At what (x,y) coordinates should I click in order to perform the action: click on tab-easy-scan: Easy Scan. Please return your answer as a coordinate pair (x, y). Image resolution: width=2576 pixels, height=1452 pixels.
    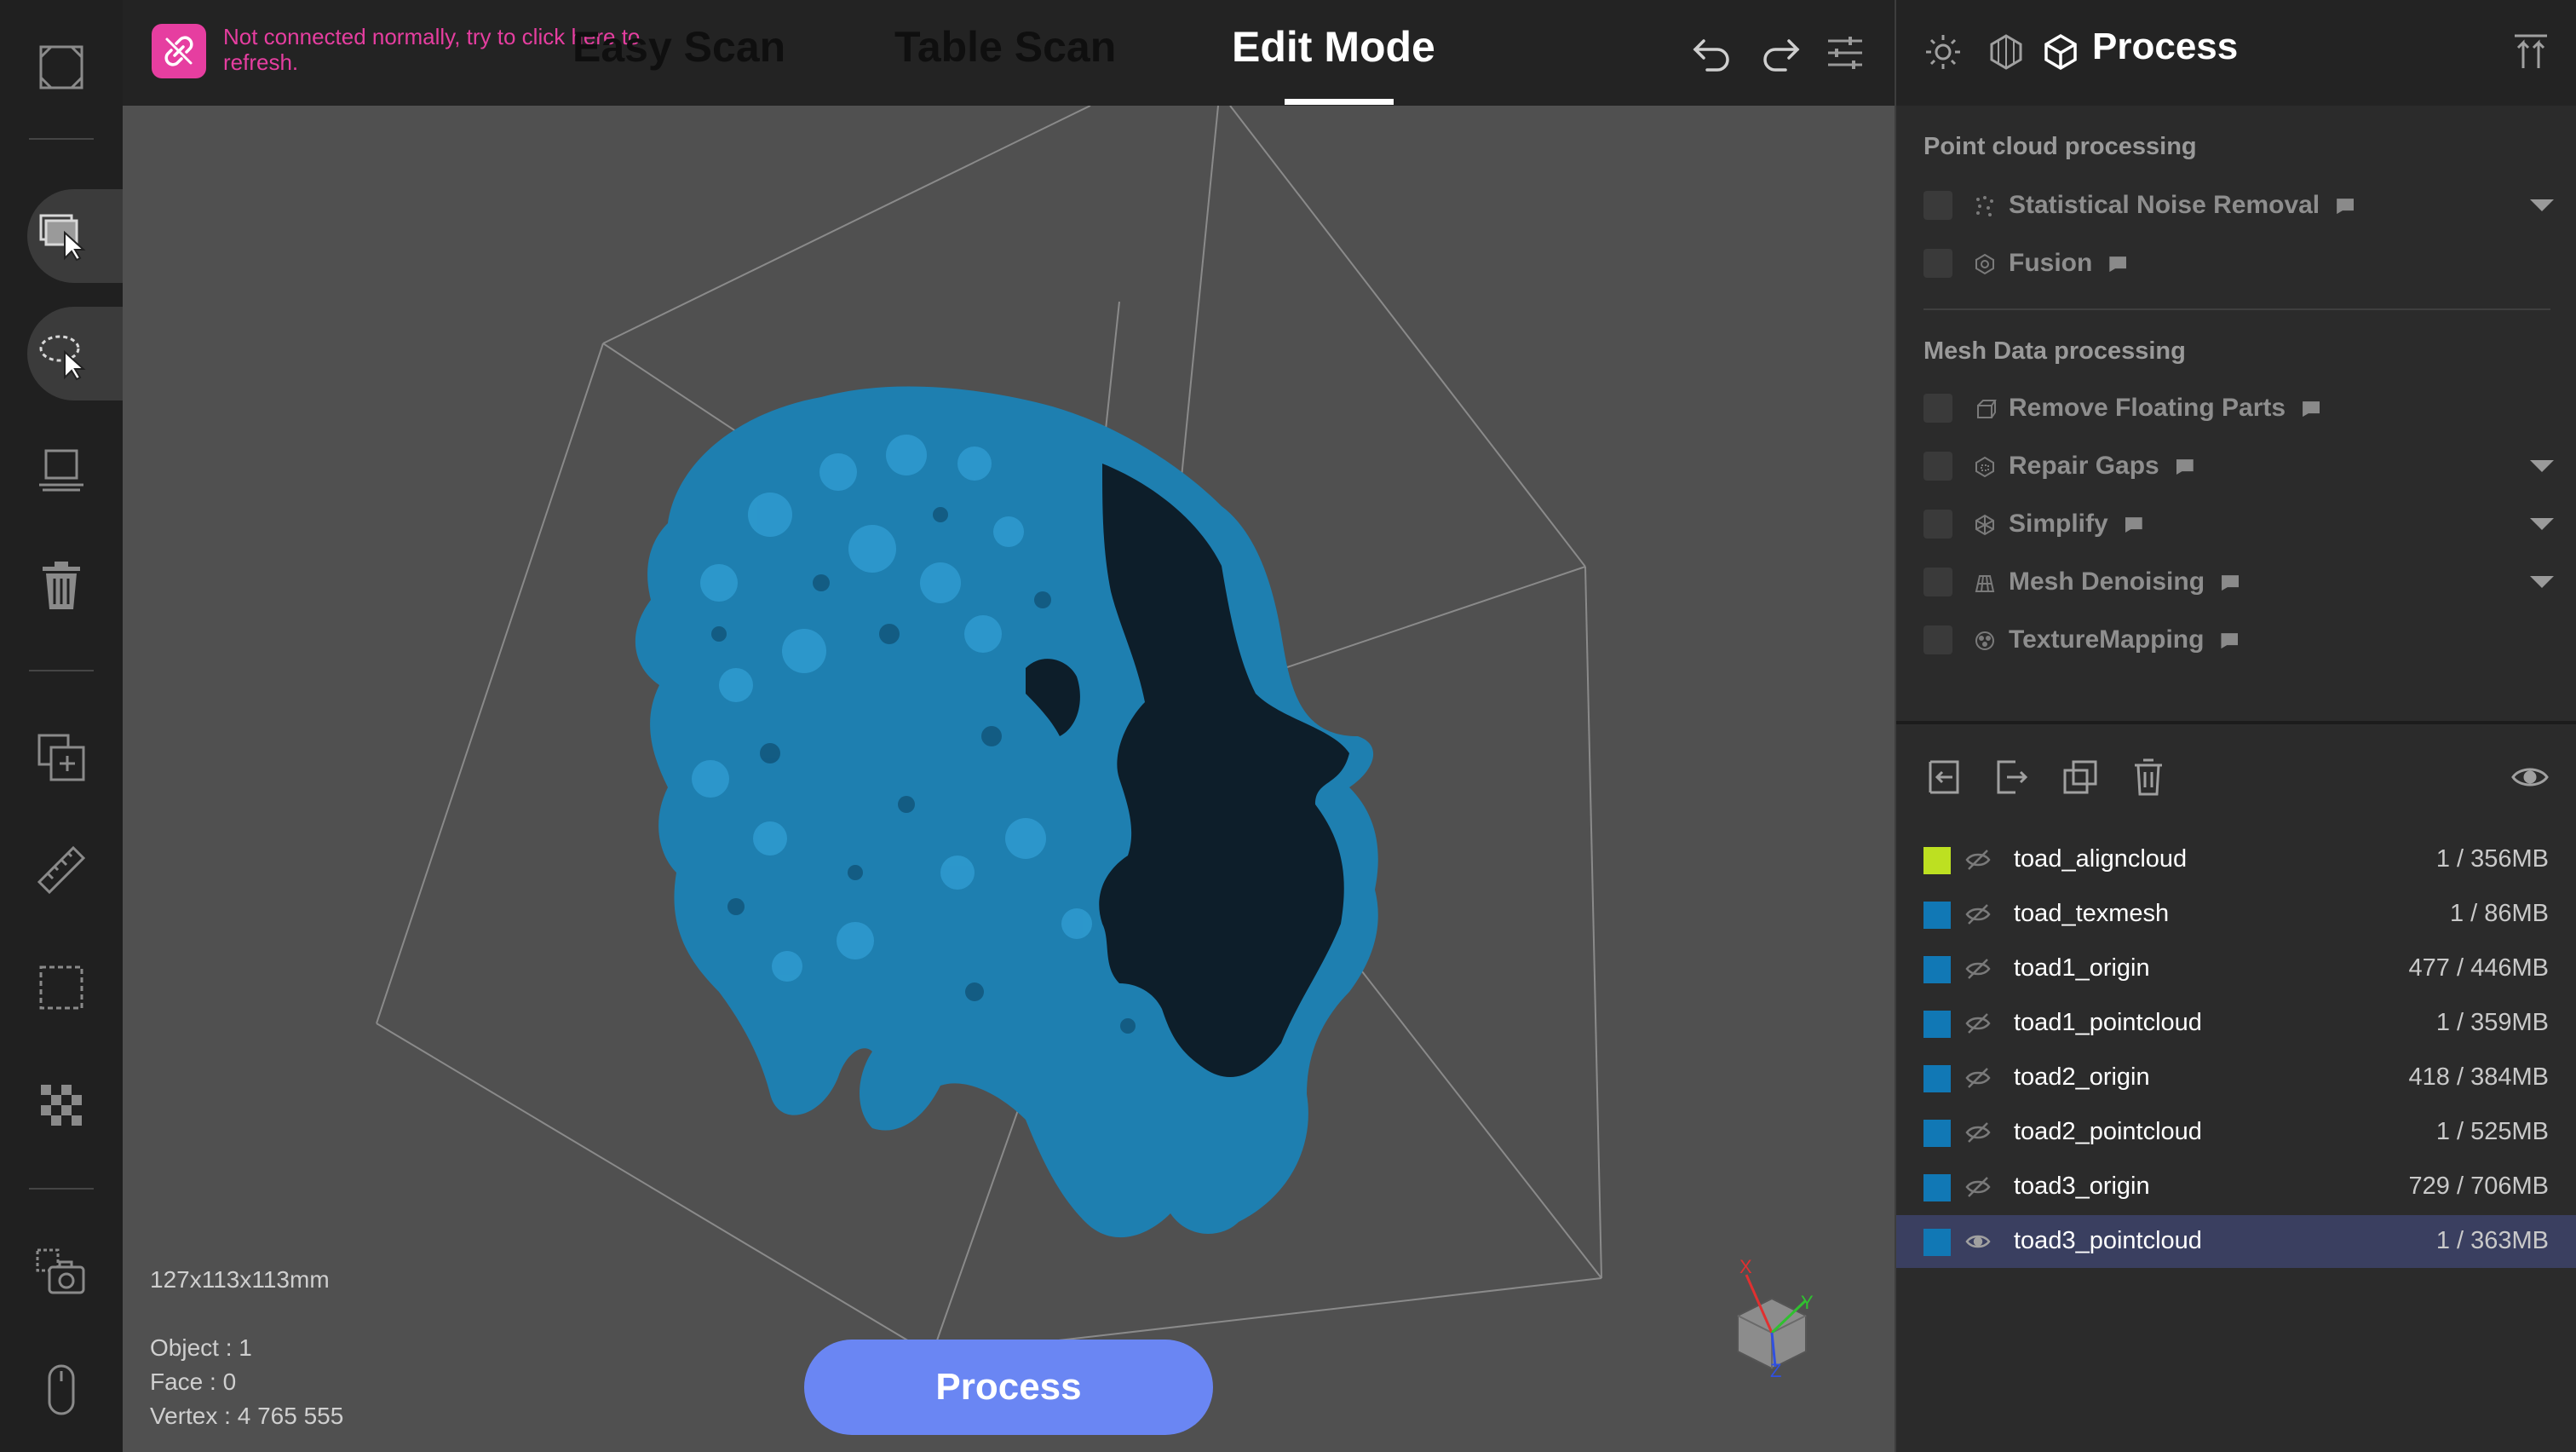
    Looking at the image, I should click on (679, 47).